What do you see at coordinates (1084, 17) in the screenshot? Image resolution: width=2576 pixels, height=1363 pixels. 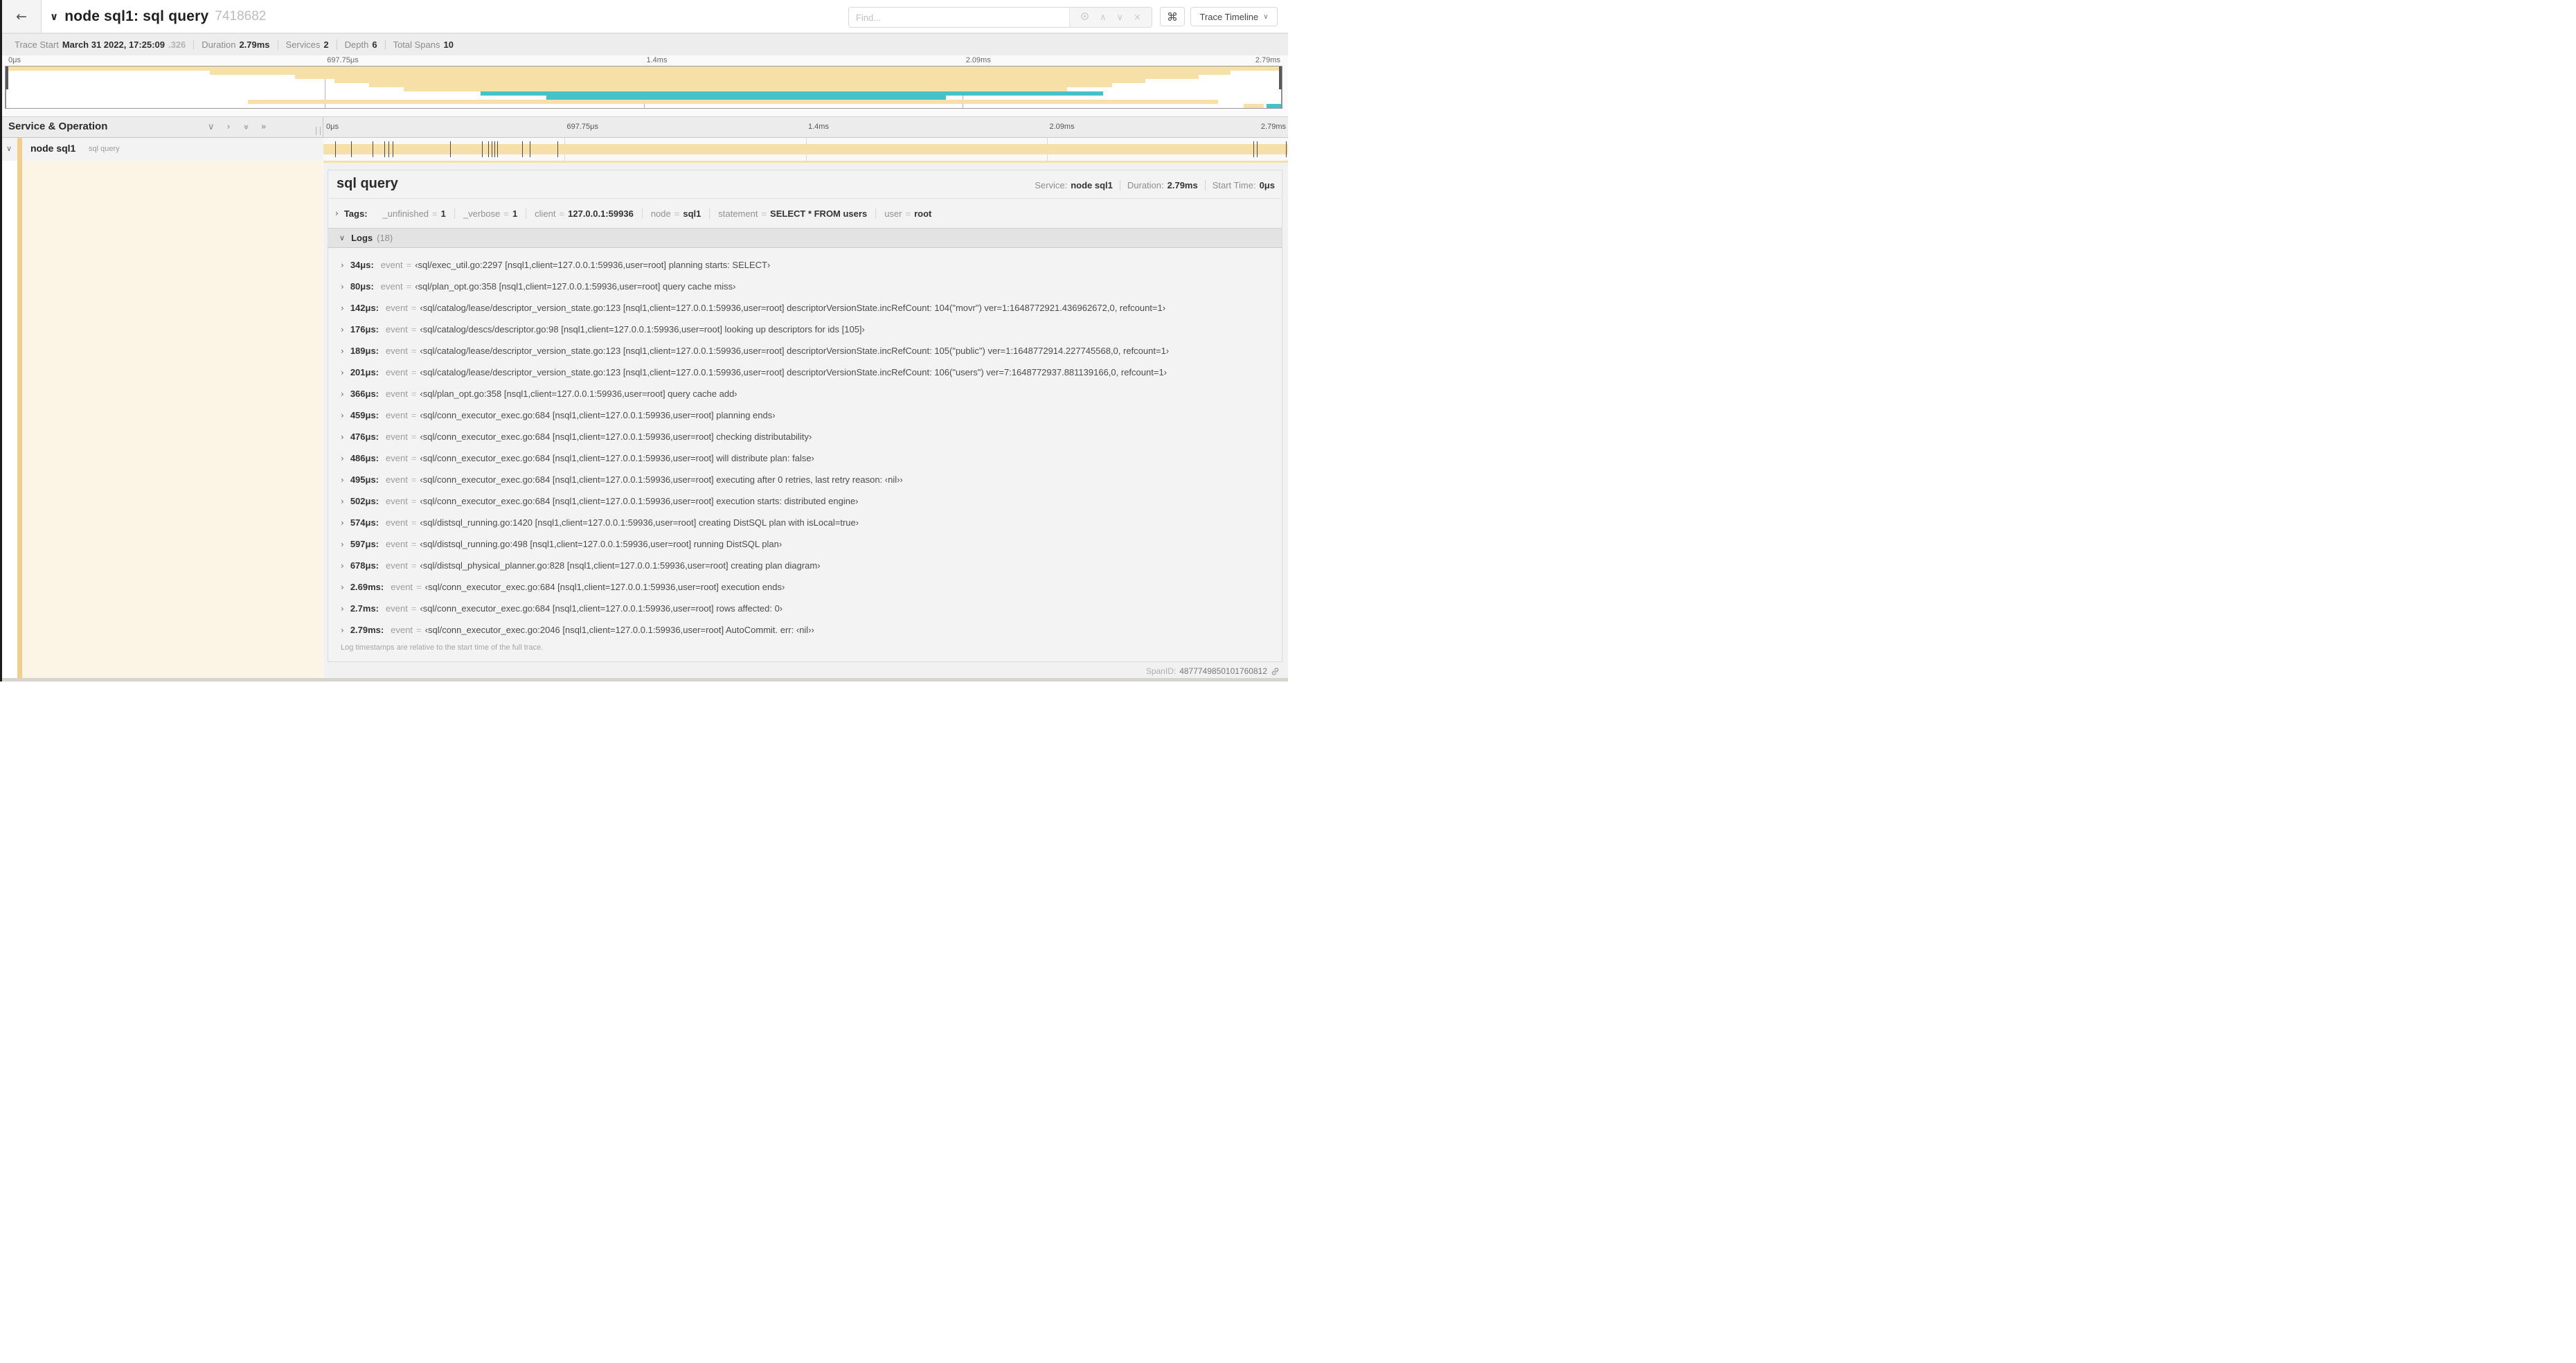 I see `focus-match-icon` at bounding box center [1084, 17].